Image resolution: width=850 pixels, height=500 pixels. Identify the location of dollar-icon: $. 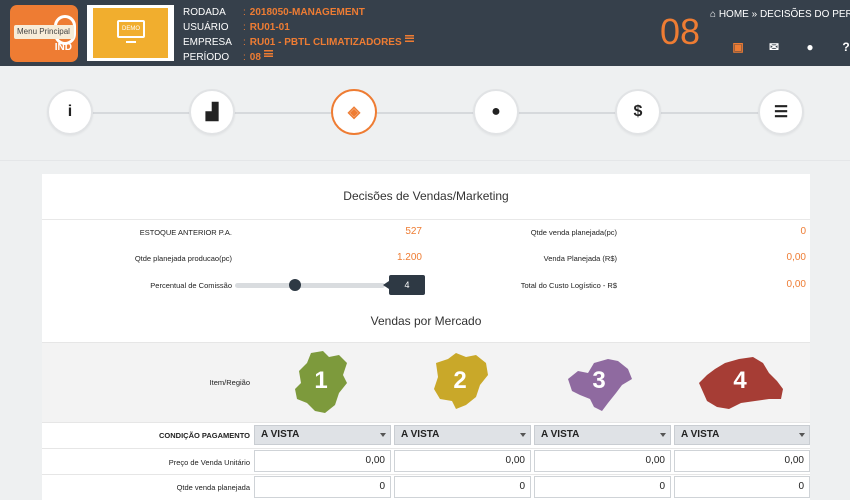
(638, 111).